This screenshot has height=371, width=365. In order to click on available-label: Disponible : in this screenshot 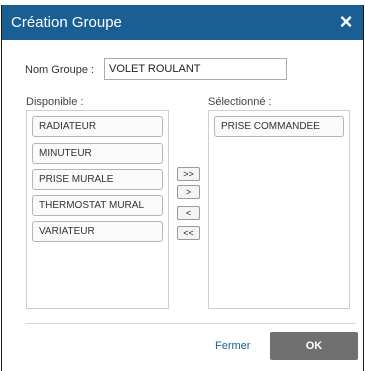, I will do `click(55, 102)`.